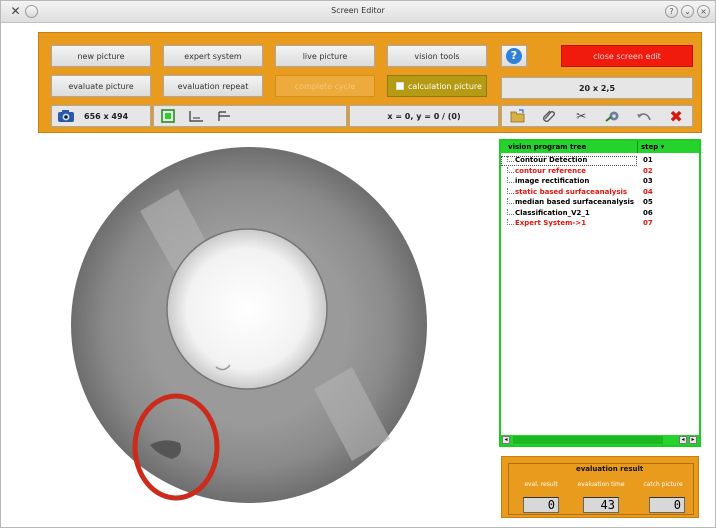 The height and width of the screenshot is (528, 716). I want to click on scale-display: 20 x 2,5, so click(597, 88).